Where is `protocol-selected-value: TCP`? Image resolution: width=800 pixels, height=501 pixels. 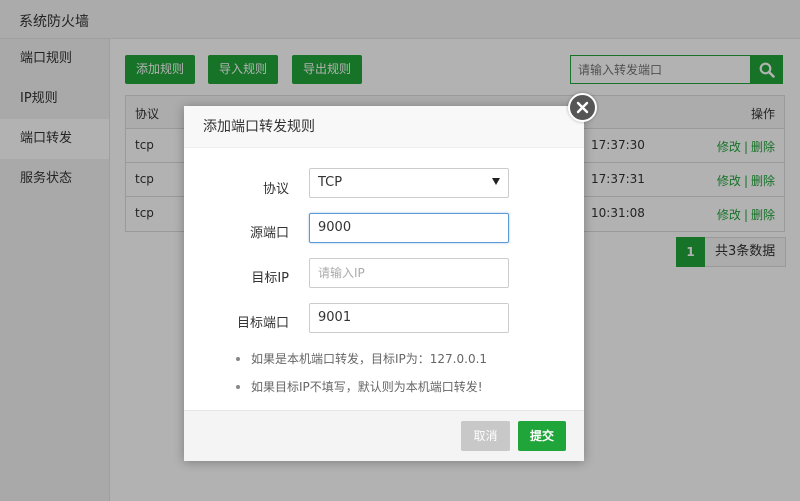 protocol-selected-value: TCP is located at coordinates (330, 182).